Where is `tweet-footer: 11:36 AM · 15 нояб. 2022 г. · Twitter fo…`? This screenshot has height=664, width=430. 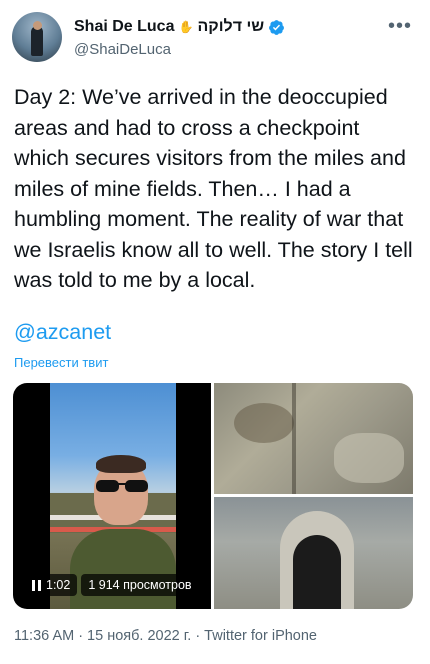
tweet-footer: 11:36 AM · 15 нояб. 2022 г. · Twitter fo… is located at coordinates (165, 636).